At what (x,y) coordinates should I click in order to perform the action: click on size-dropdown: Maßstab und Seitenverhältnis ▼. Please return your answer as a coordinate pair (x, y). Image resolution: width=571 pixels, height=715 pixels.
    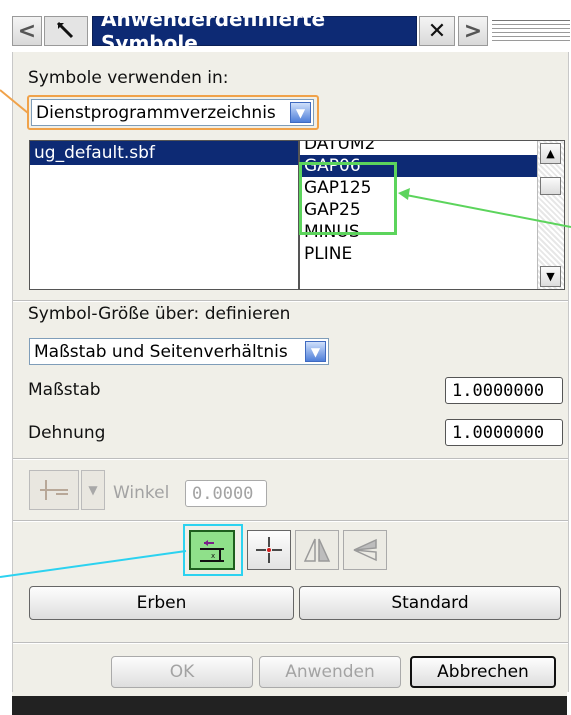
    Looking at the image, I should click on (179, 351).